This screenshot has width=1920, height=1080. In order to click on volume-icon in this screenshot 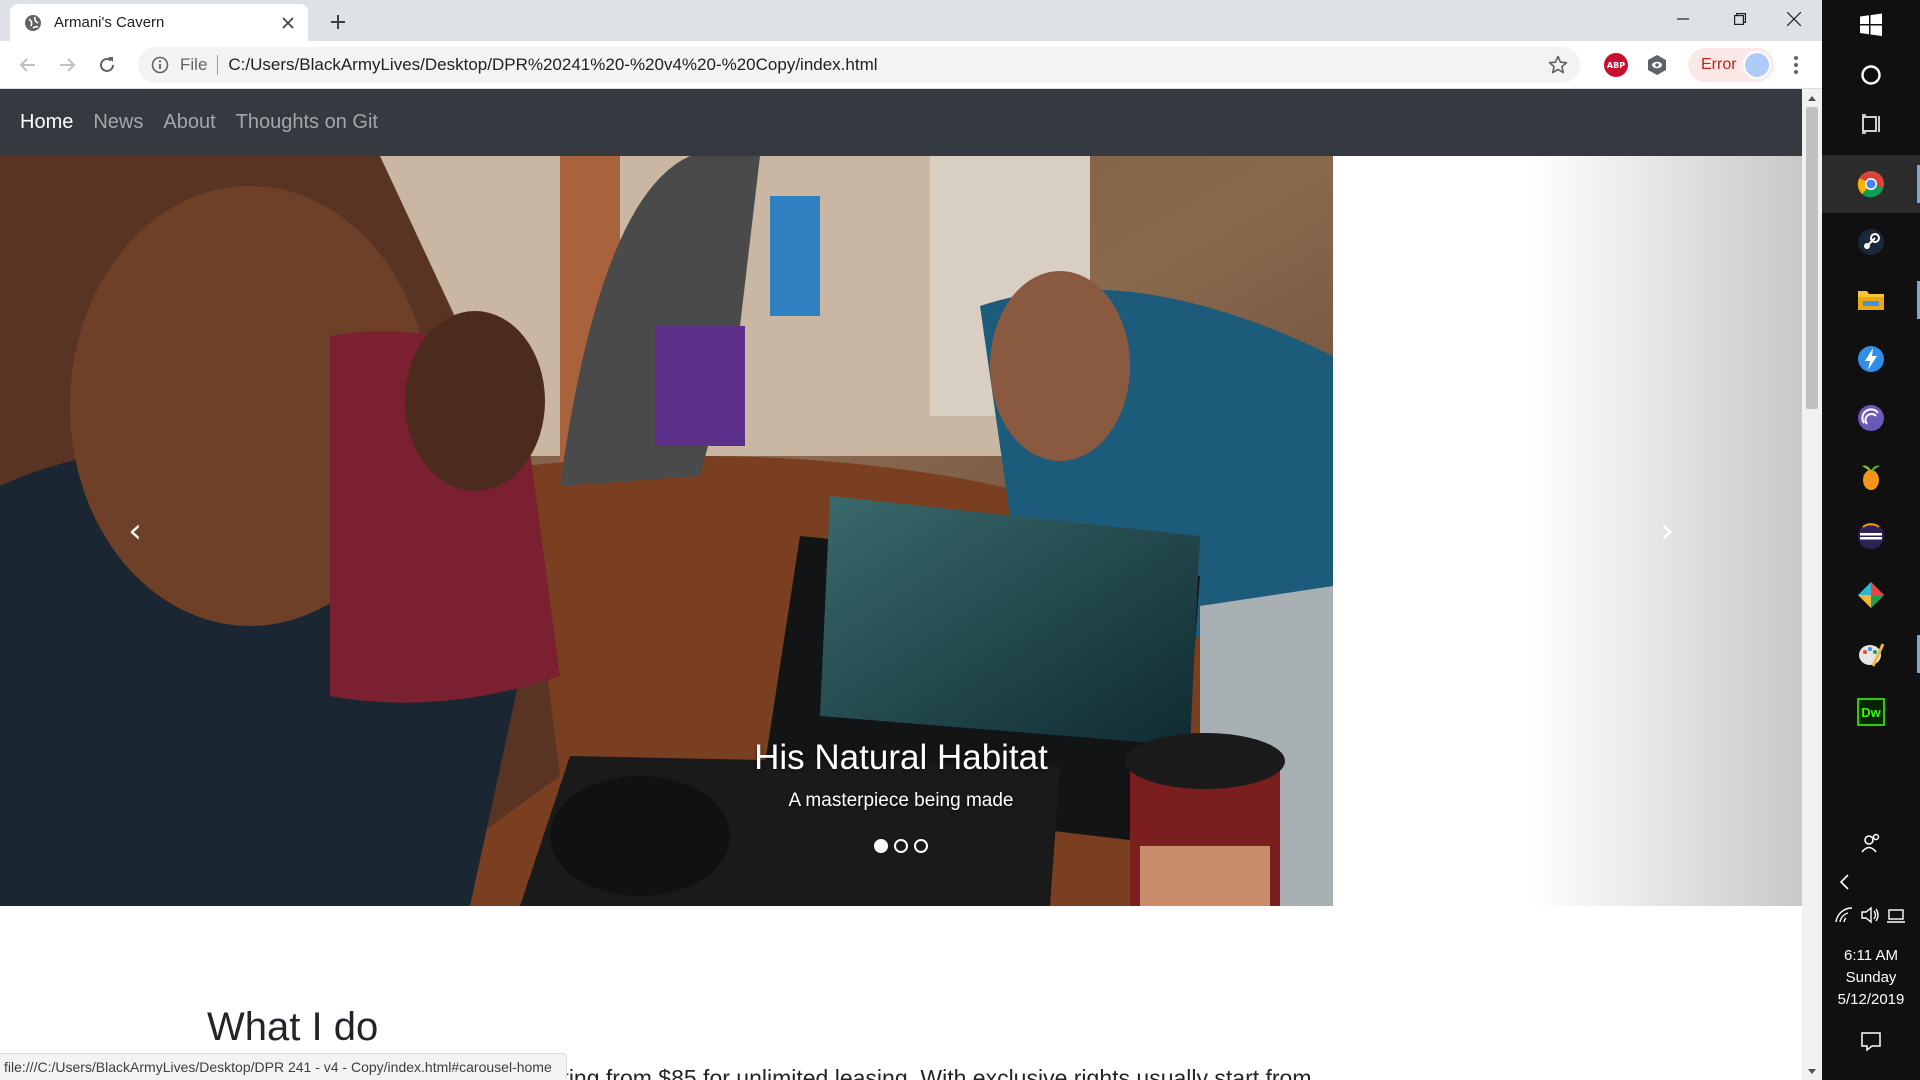, I will do `click(1870, 915)`.